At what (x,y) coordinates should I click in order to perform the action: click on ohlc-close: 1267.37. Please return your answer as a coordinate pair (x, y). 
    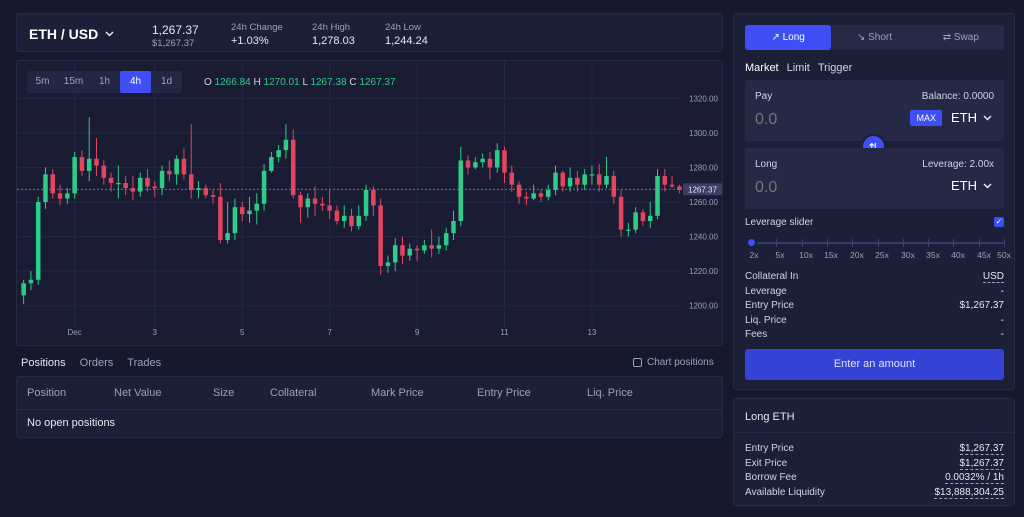
    Looking at the image, I should click on (377, 82).